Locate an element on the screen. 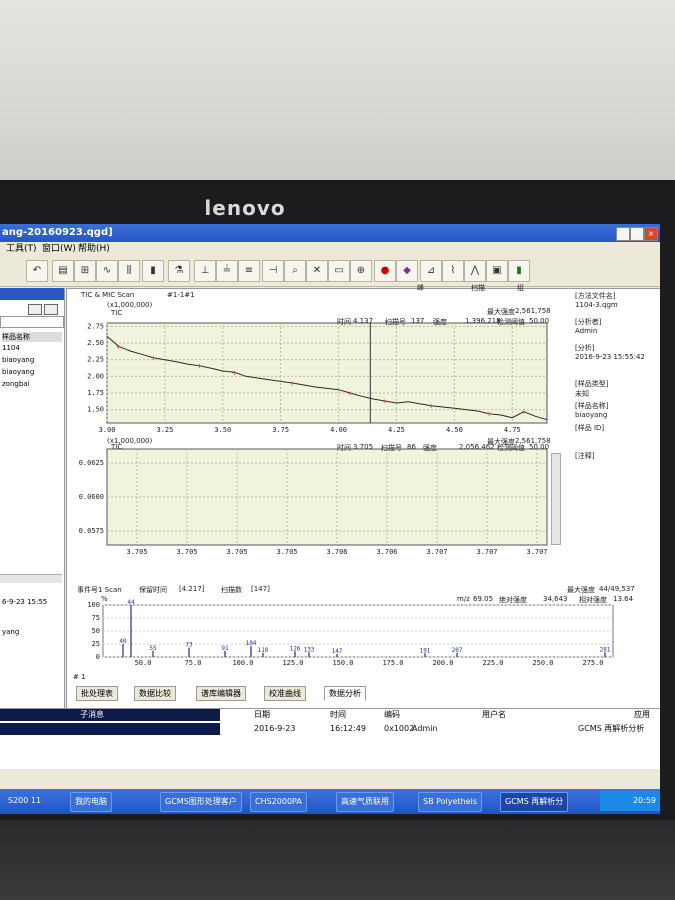 Image resolution: width=675 pixels, height=900 pixels. undo-icon: ↶ is located at coordinates (37, 271).